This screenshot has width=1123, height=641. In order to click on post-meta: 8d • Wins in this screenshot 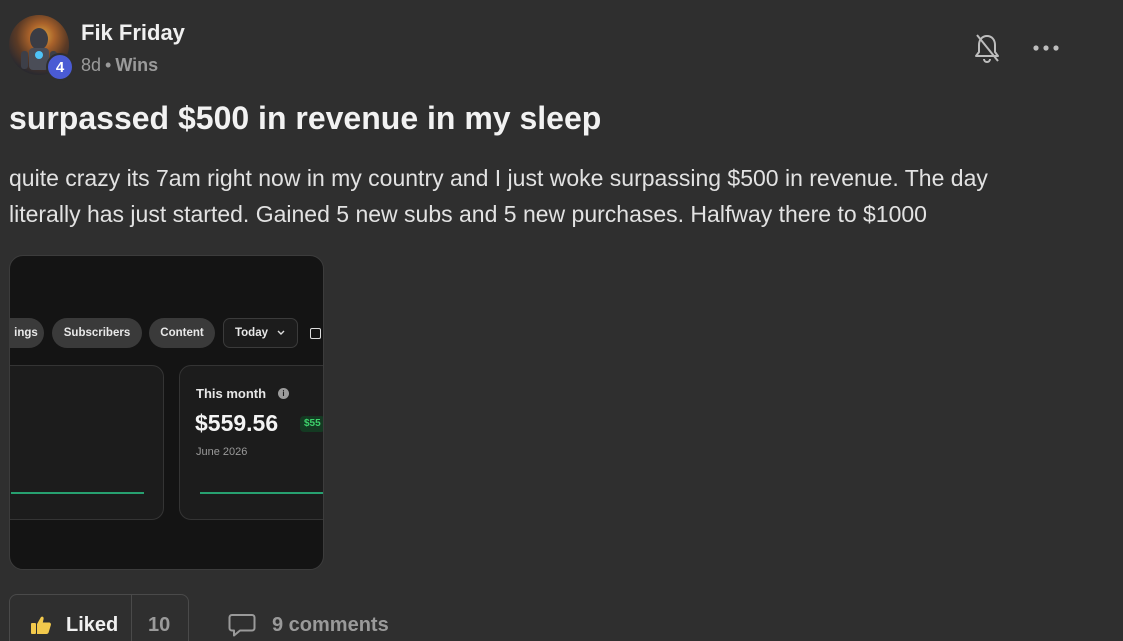, I will do `click(119, 65)`.